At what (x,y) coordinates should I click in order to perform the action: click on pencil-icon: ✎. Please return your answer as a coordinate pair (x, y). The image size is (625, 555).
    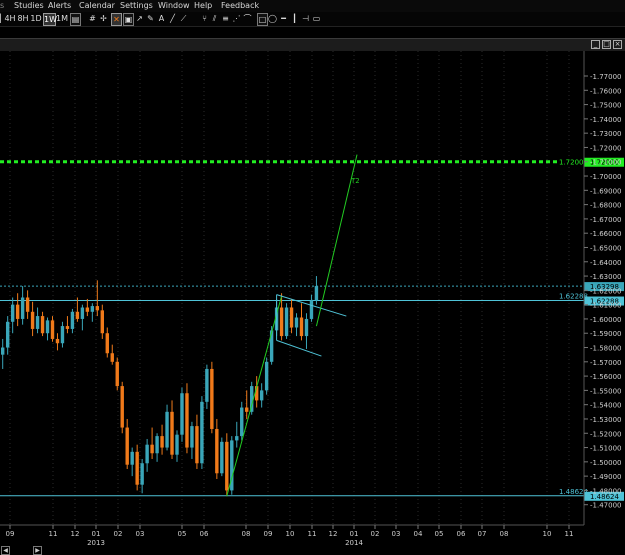
    Looking at the image, I should click on (150, 18).